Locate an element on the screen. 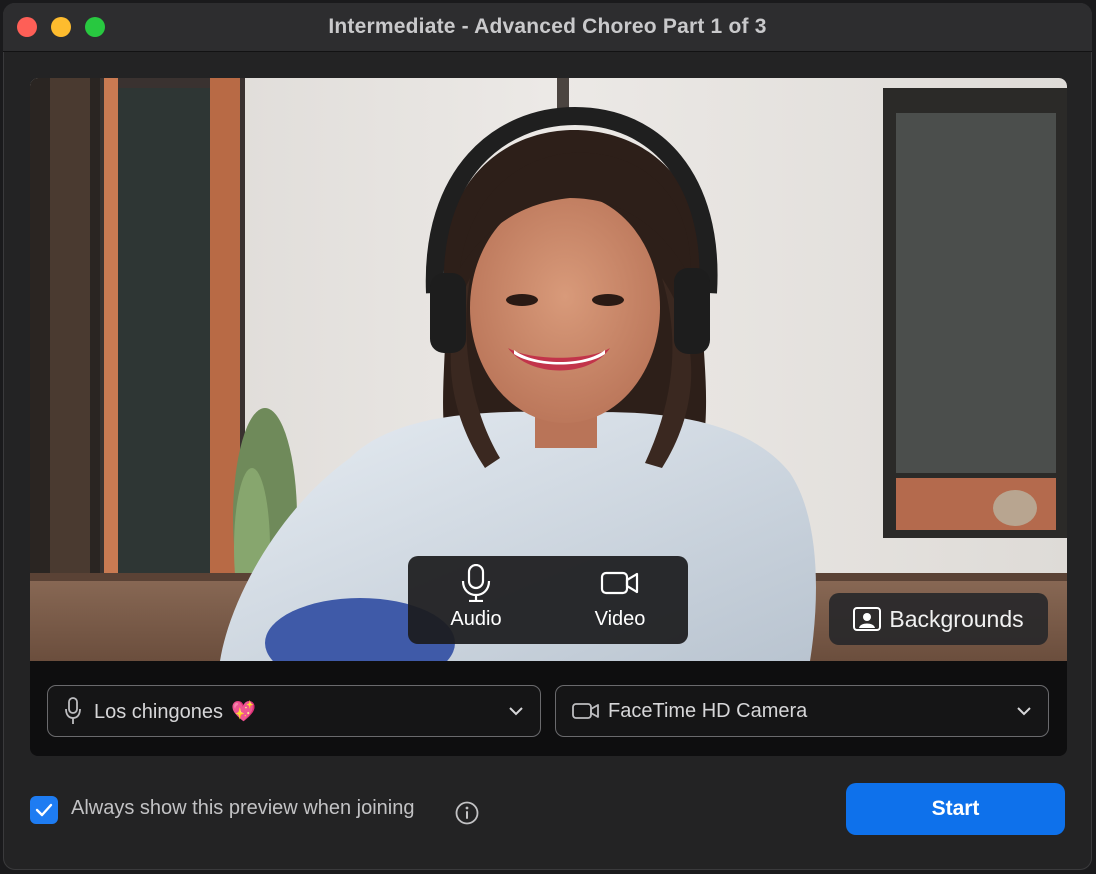  checkmark-icon is located at coordinates (44, 810).